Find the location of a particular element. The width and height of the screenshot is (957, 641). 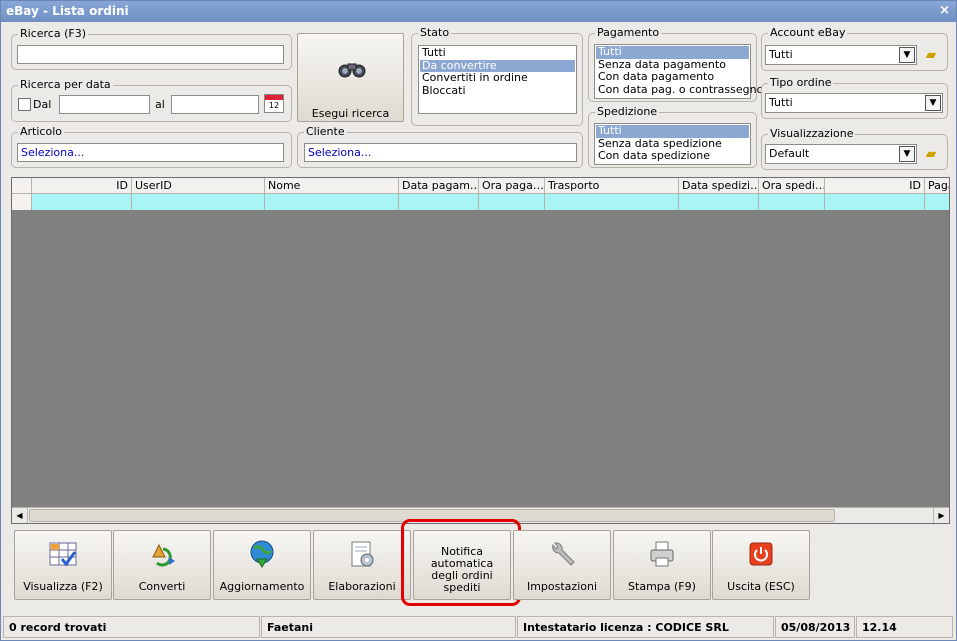

calendar-icon: 12 is located at coordinates (274, 103).